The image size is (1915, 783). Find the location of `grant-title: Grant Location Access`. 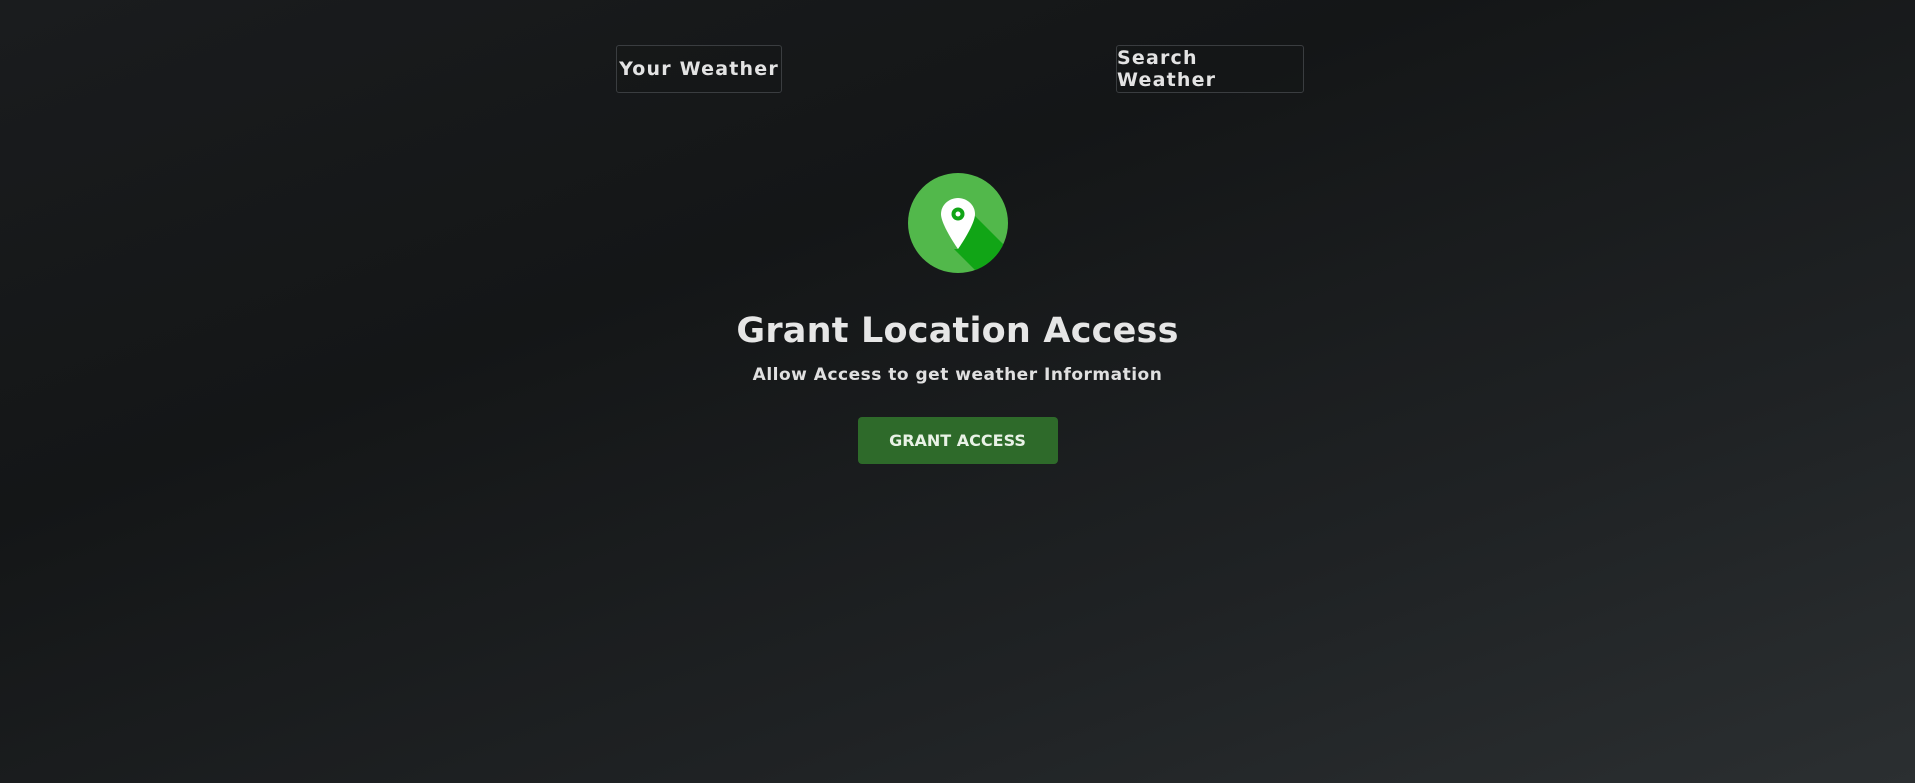

grant-title: Grant Location Access is located at coordinates (957, 331).